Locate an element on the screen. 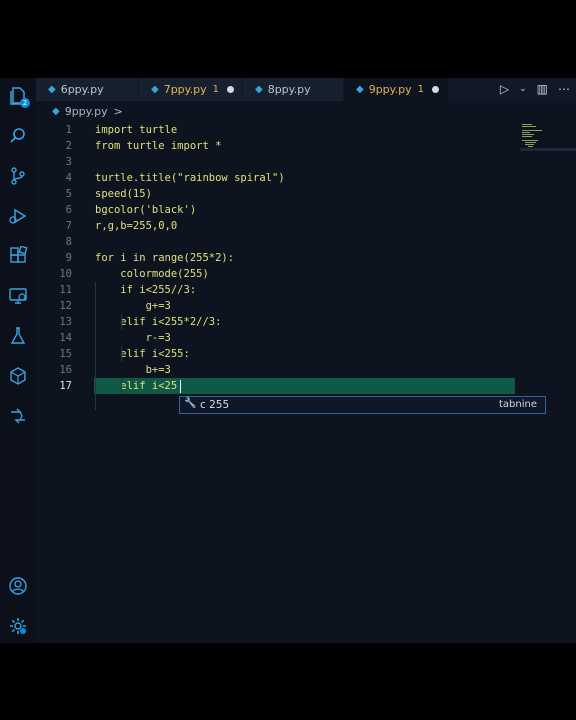 The width and height of the screenshot is (576, 720). line-number: 13 is located at coordinates (65, 322).